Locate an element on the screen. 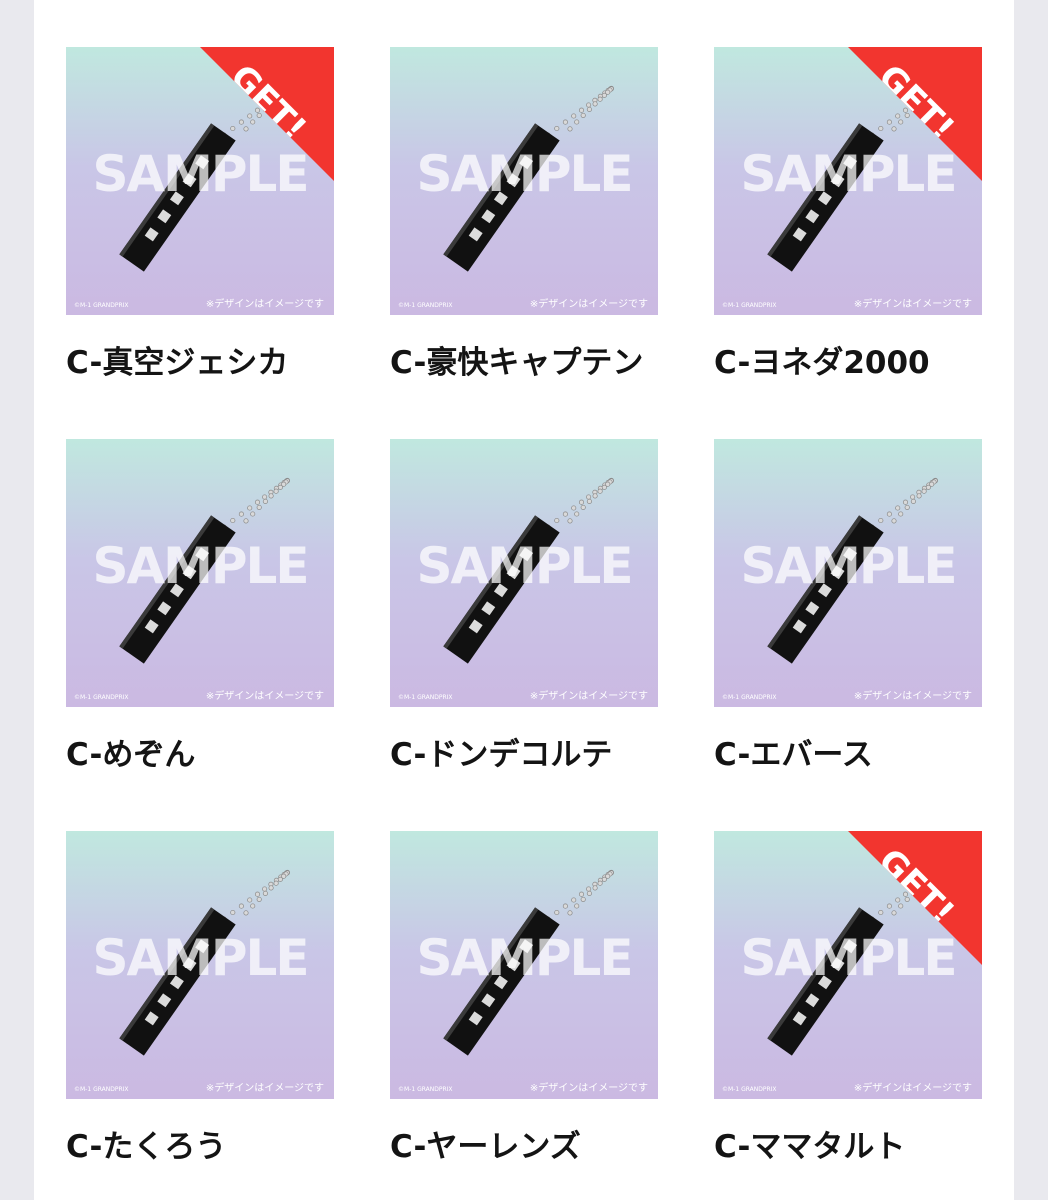 The image size is (1048, 1200). product-name: C-ヤーレンズ is located at coordinates (540, 1143).